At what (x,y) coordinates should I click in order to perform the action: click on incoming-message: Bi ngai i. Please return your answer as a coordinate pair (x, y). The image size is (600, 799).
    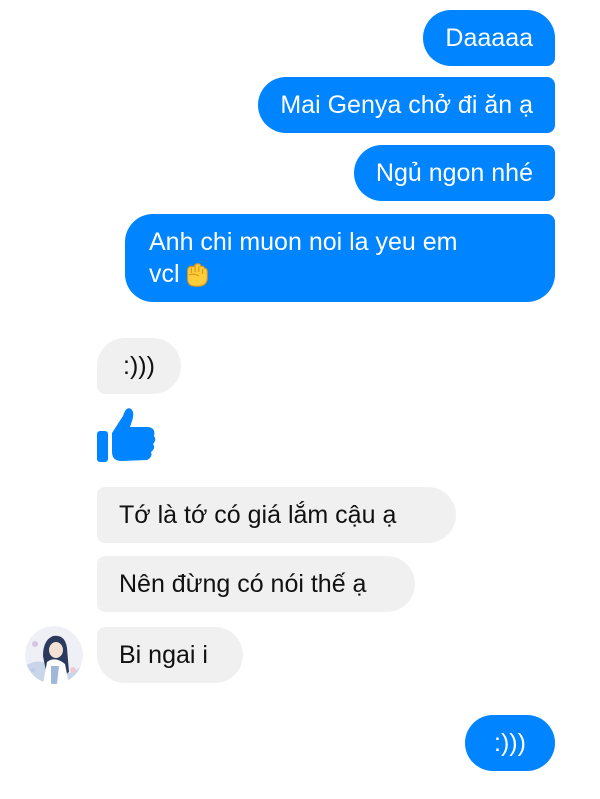
    Looking at the image, I should click on (170, 655).